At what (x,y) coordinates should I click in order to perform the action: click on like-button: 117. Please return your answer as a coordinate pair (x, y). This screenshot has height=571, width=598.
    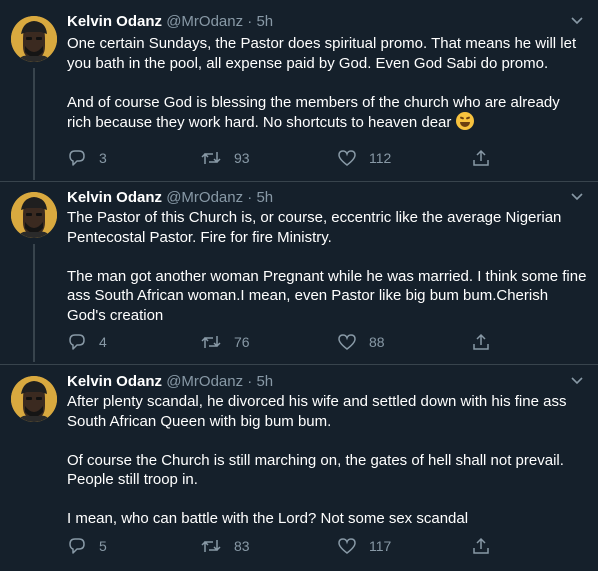
    Looking at the image, I should click on (364, 546).